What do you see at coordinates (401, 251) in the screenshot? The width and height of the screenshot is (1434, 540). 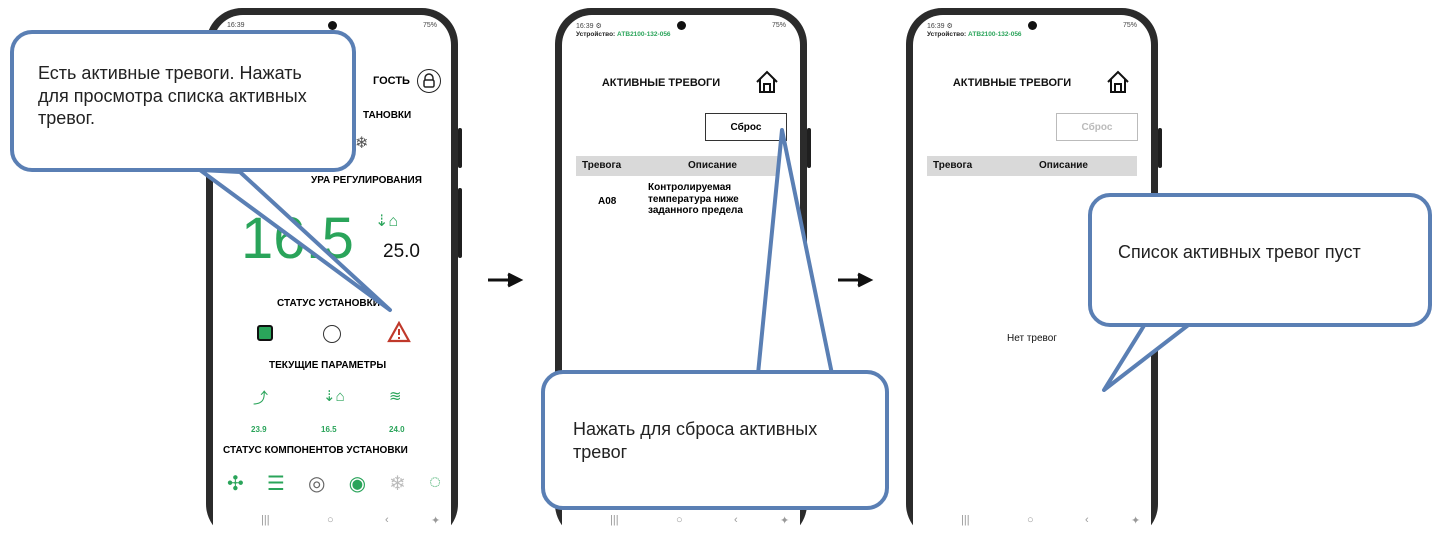 I see `setpoint-value: 25.0` at bounding box center [401, 251].